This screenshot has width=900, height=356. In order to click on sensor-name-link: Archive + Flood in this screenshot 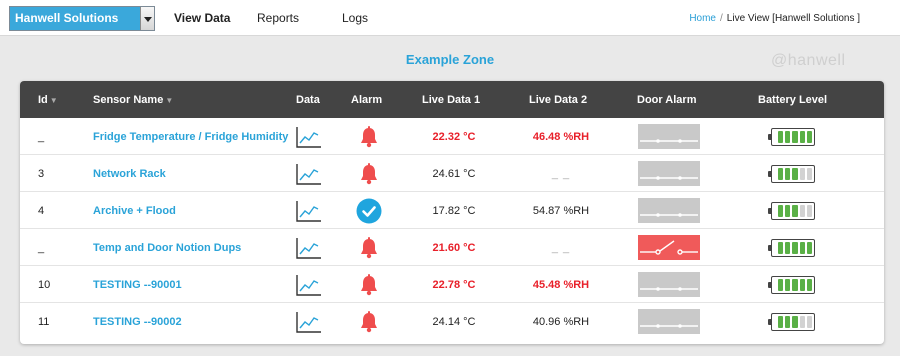, I will do `click(134, 210)`.